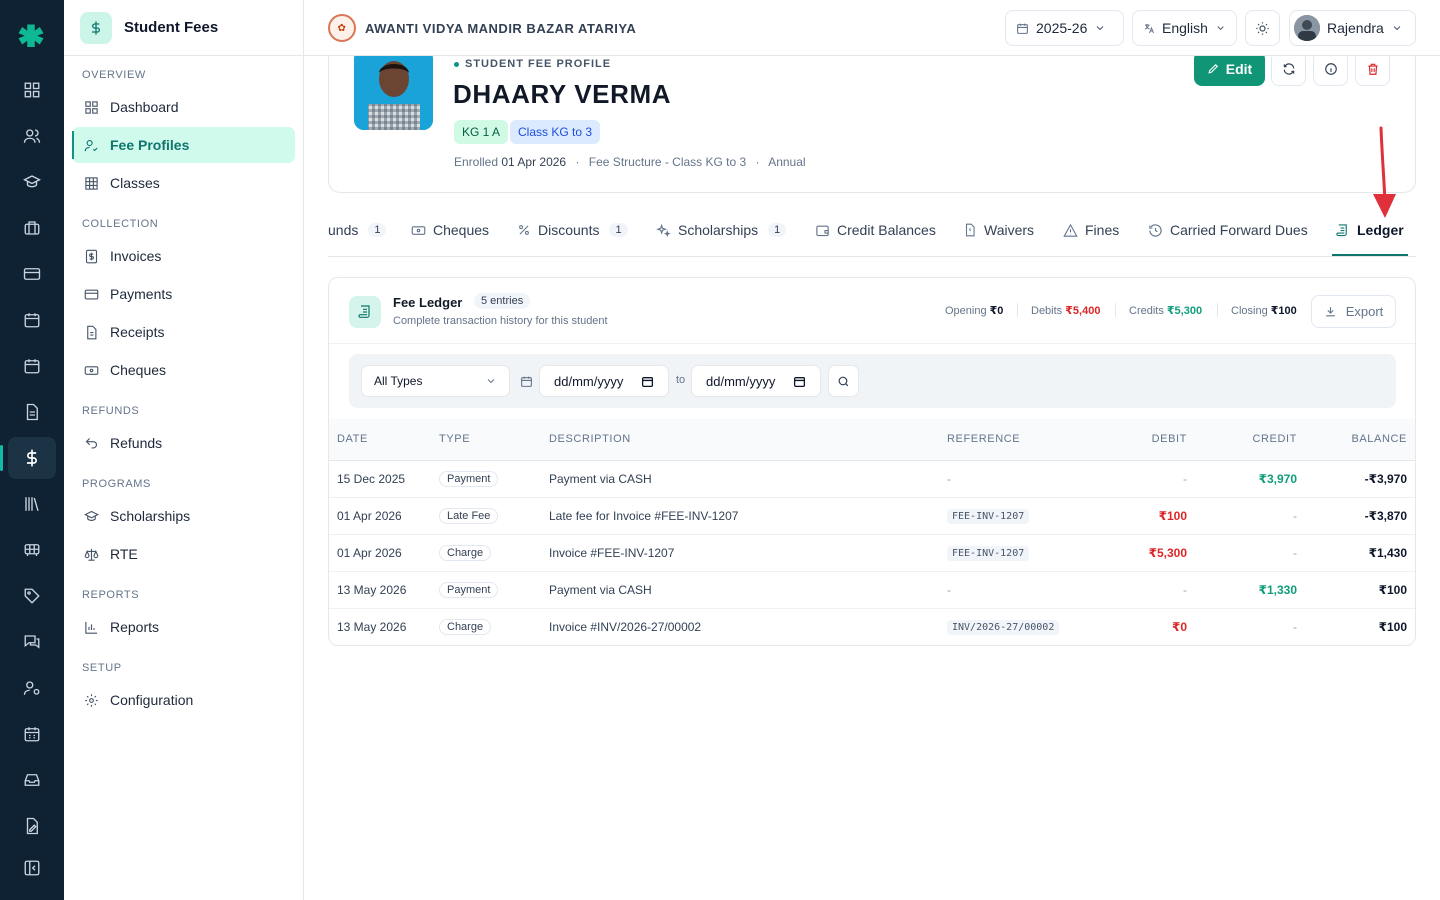 Image resolution: width=1440 pixels, height=900 pixels. What do you see at coordinates (32, 228) in the screenshot?
I see `briefcase-icon` at bounding box center [32, 228].